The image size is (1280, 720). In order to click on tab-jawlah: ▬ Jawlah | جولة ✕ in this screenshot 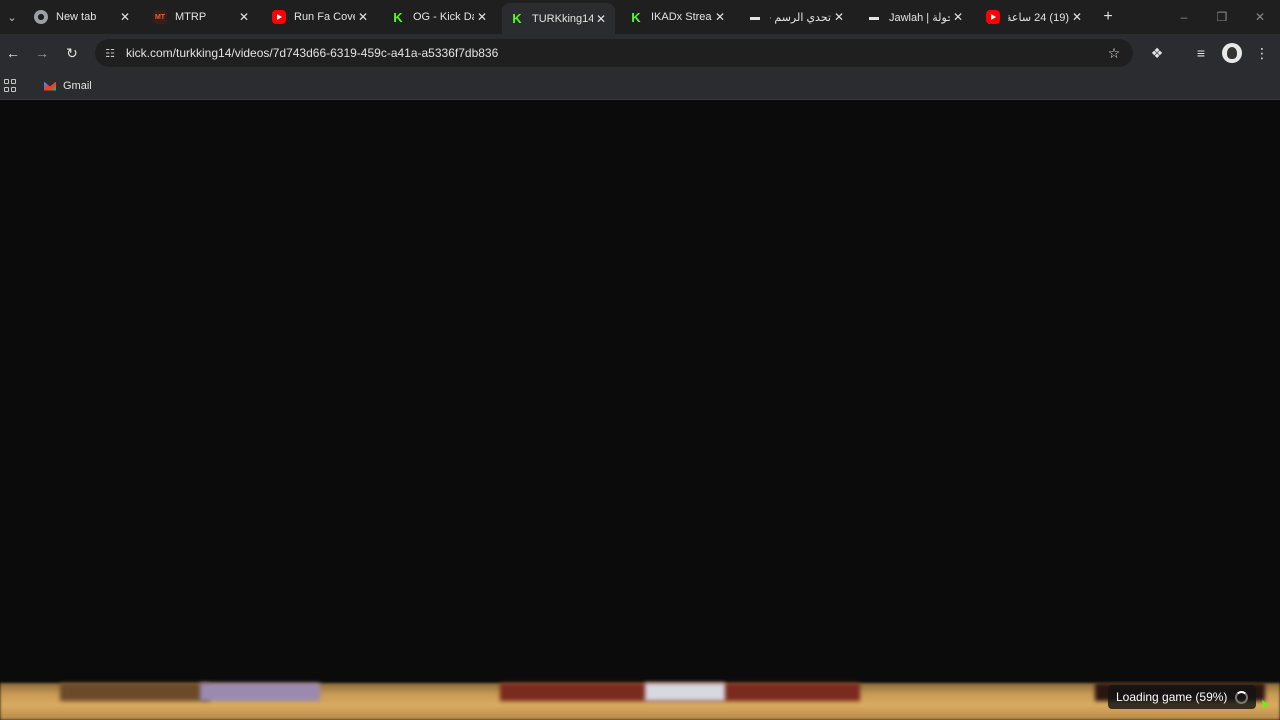, I will do `click(915, 17)`.